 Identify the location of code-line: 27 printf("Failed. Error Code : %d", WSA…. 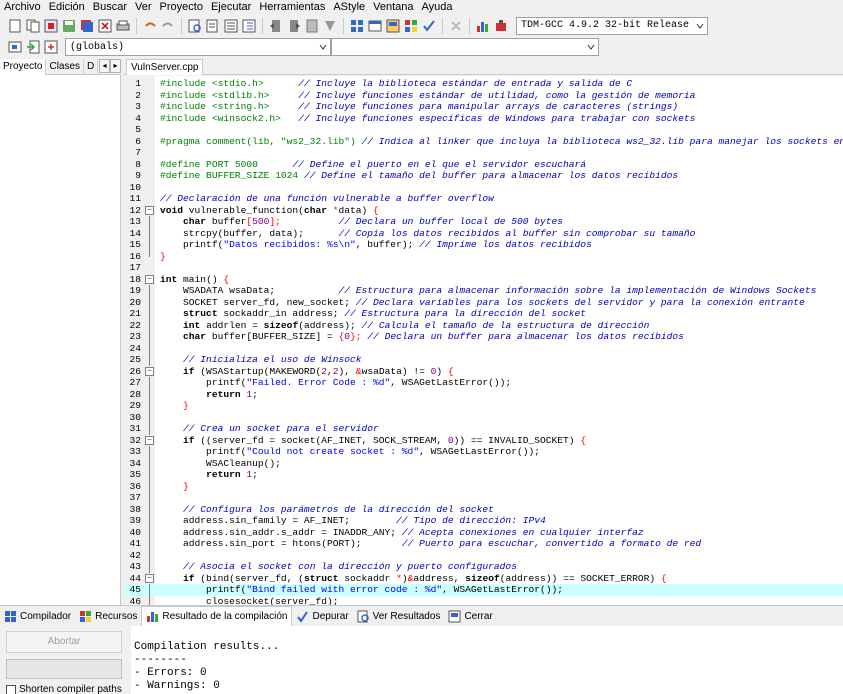
(483, 383).